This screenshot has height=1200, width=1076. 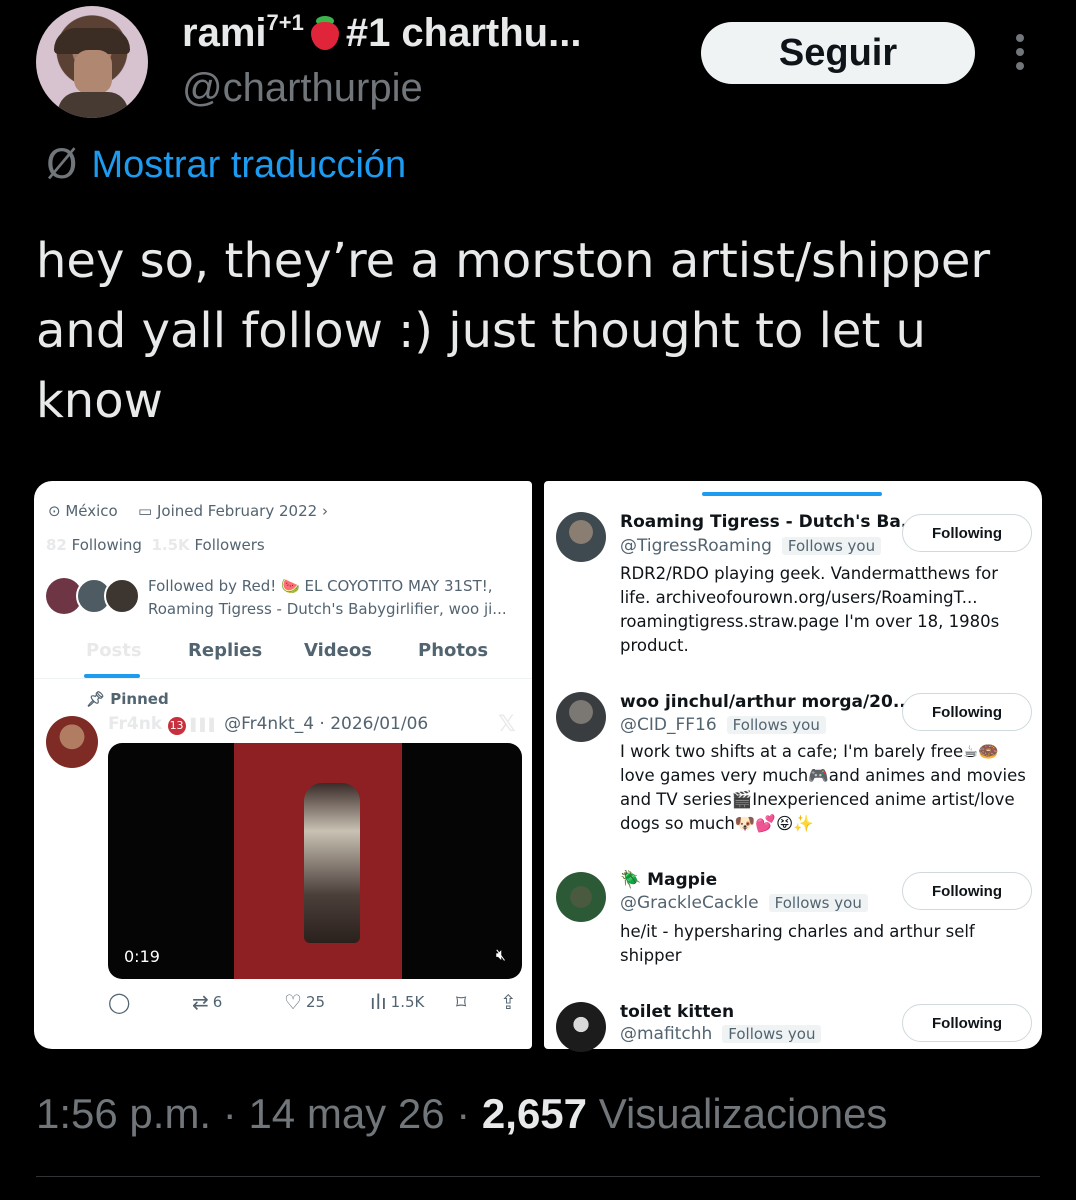 I want to click on account-handle: @GrackleCackle Follows you, so click(x=744, y=903).